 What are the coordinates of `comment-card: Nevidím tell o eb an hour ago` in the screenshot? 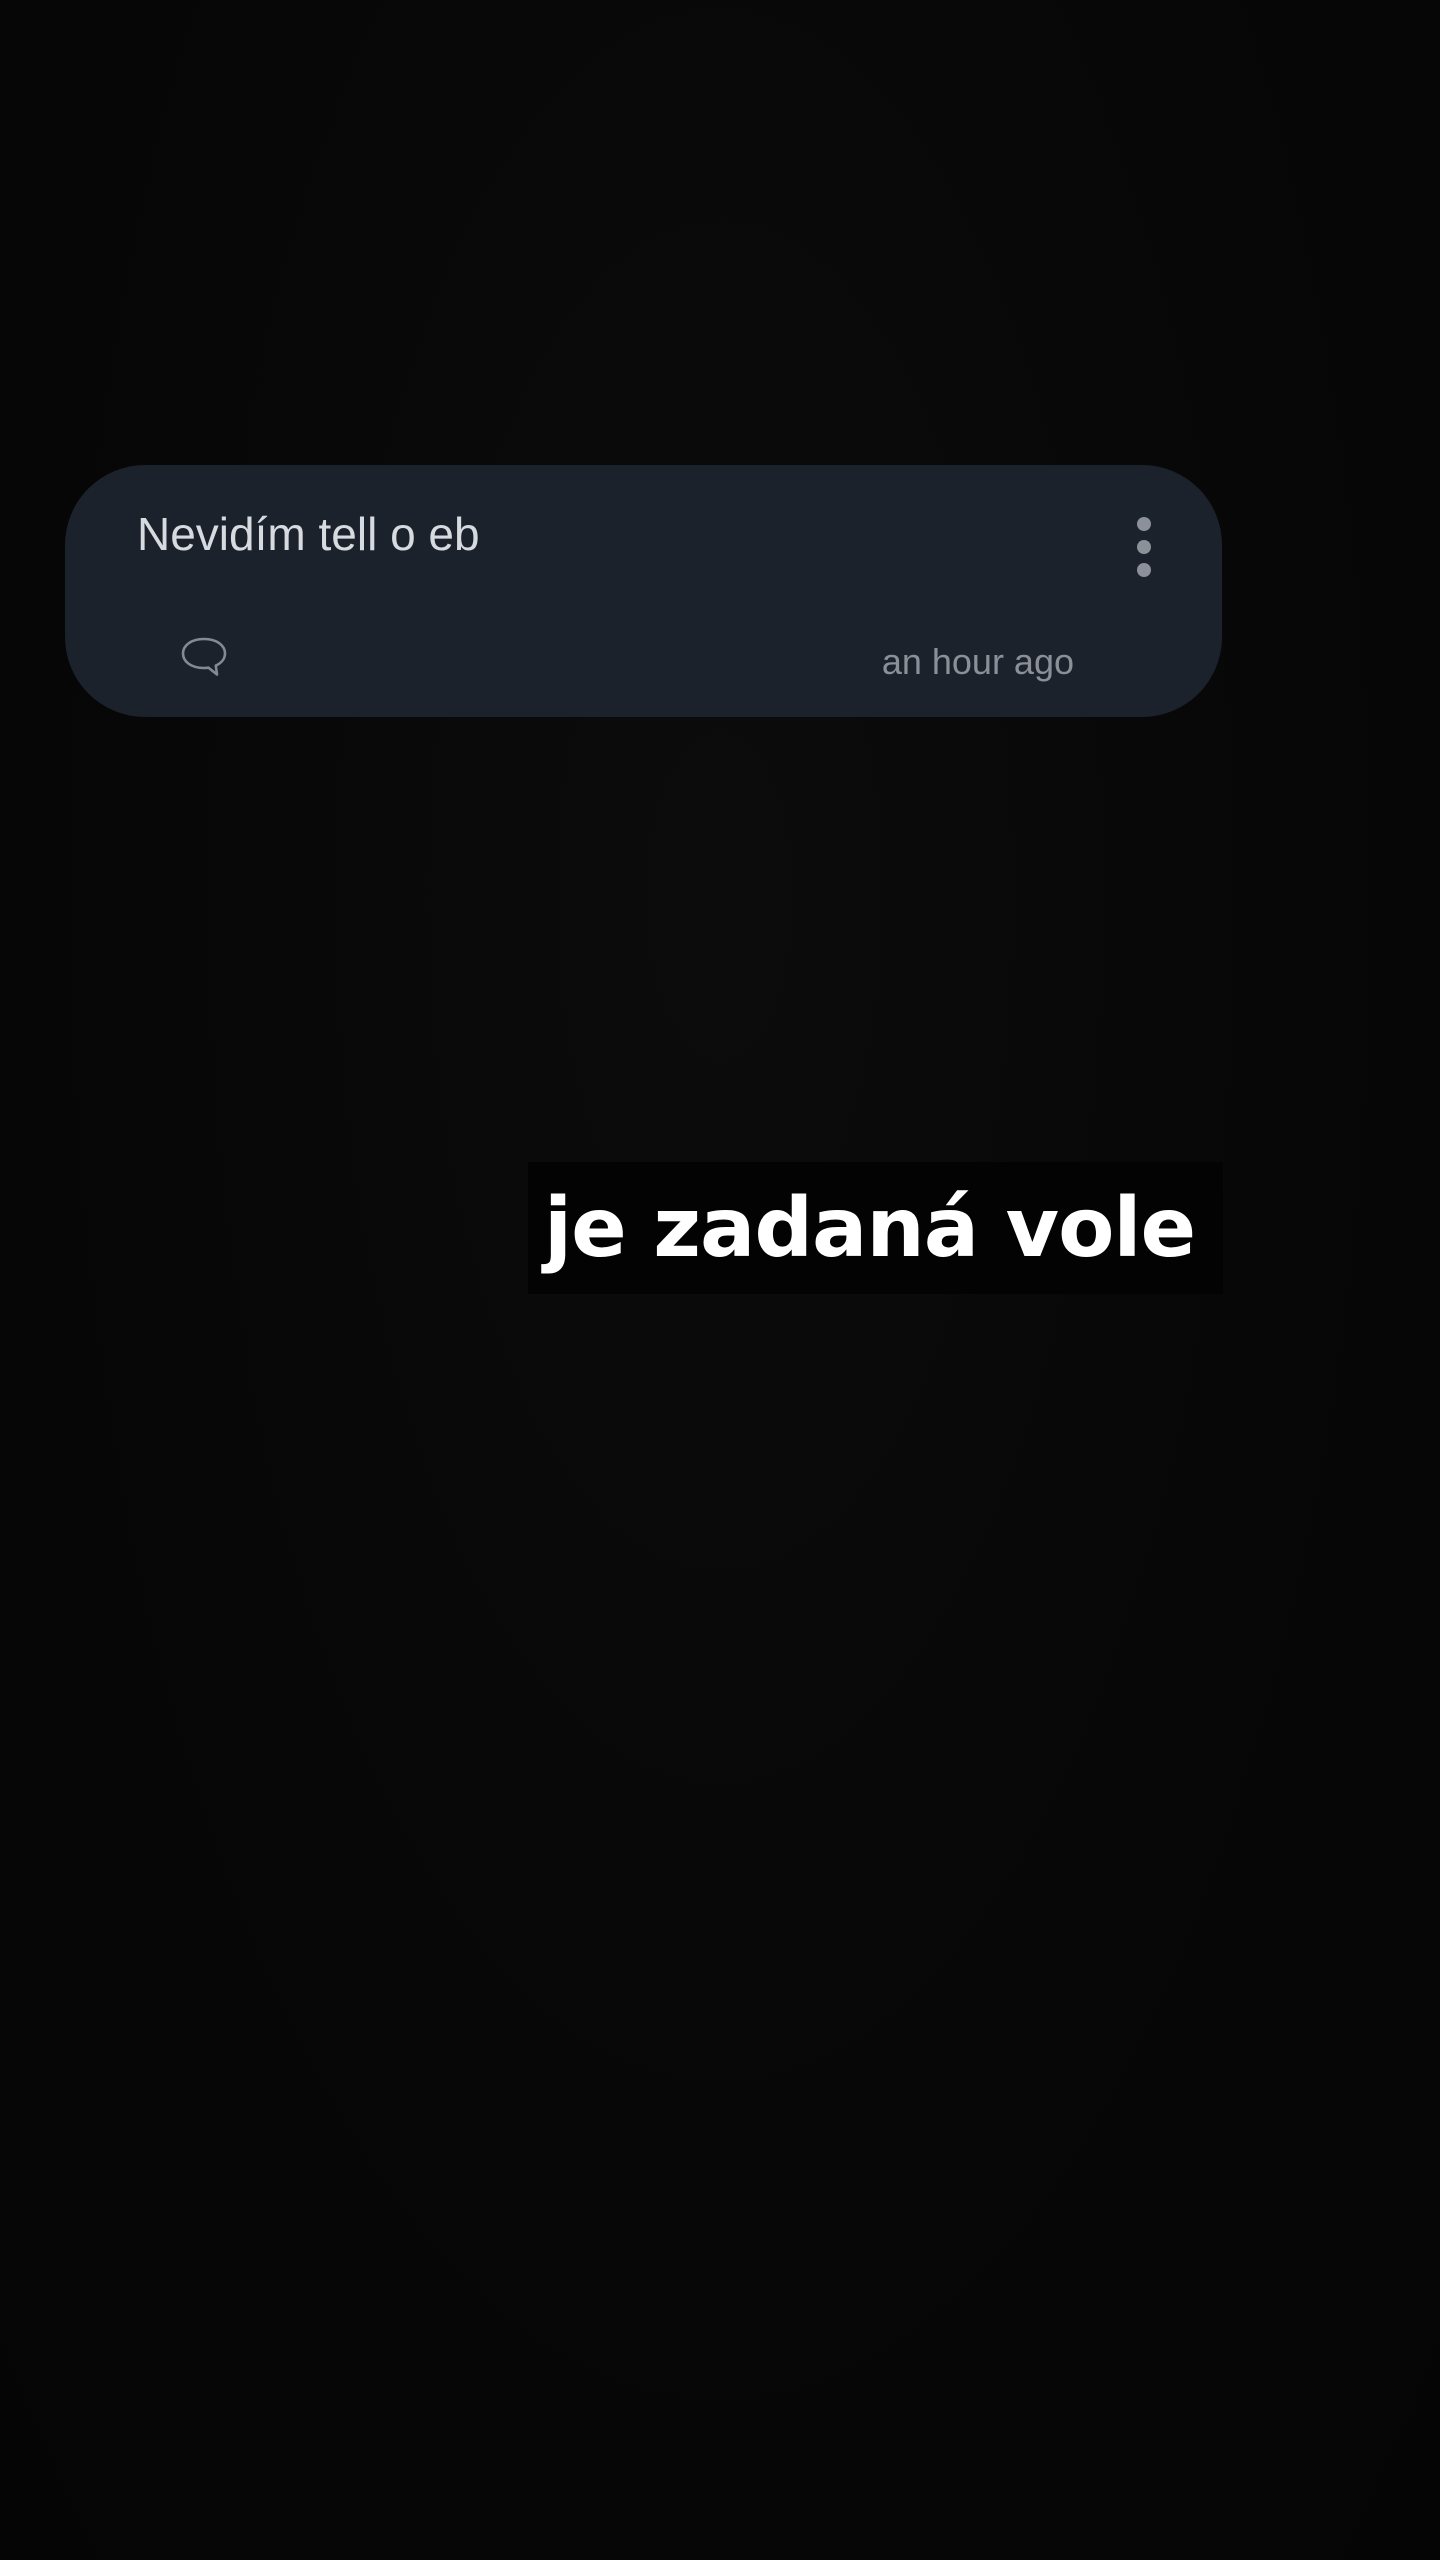 It's located at (643, 591).